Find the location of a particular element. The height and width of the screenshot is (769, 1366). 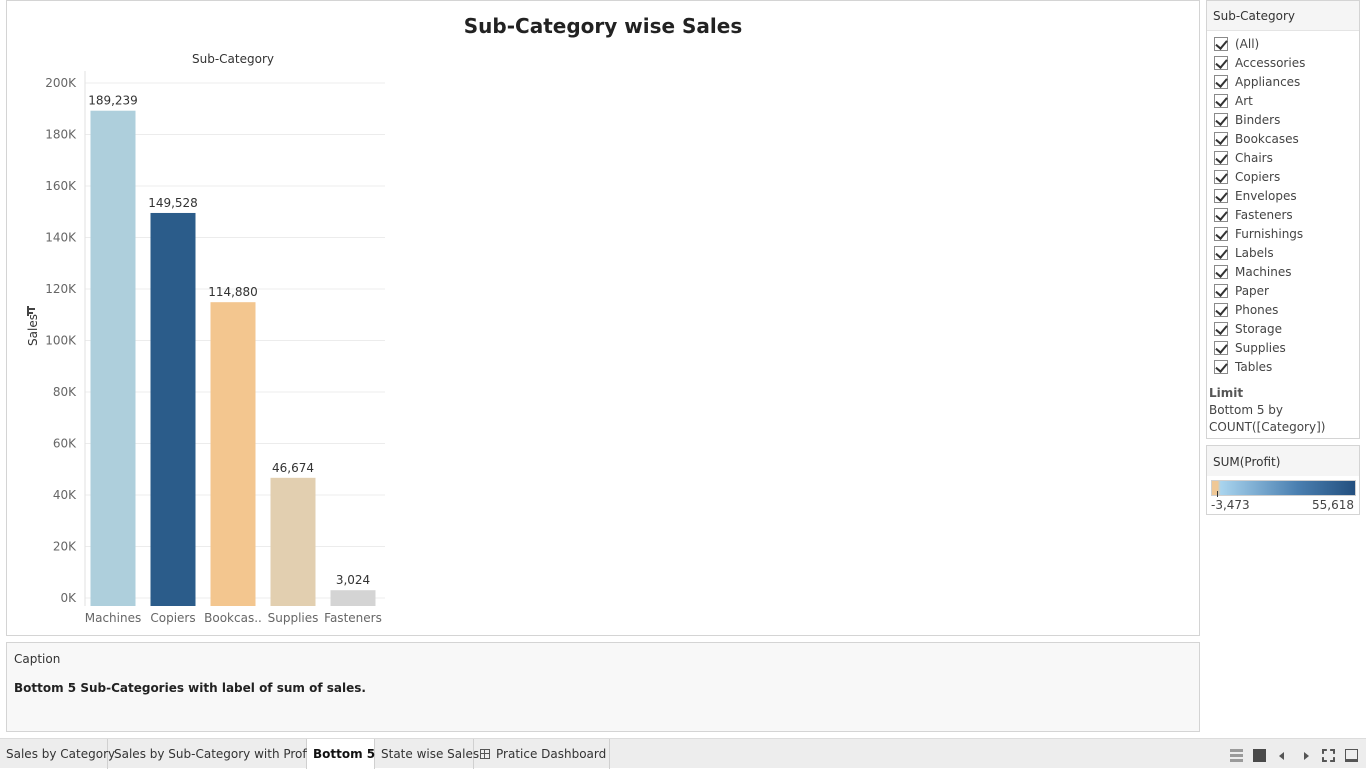

filter-item: Machines is located at coordinates (1283, 271).